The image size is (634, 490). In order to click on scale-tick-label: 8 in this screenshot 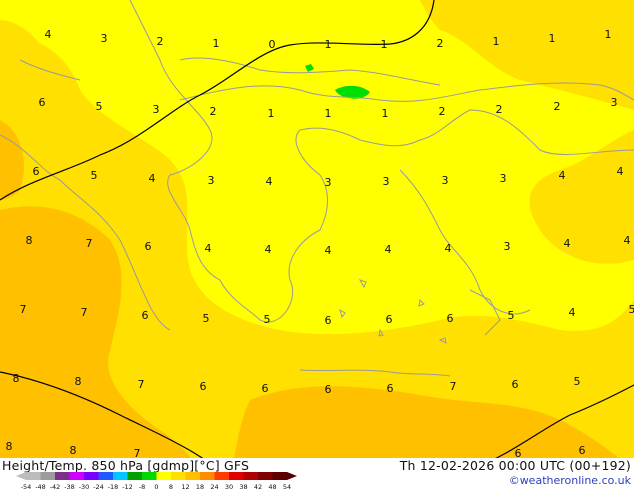, I will do `click(171, 486)`.